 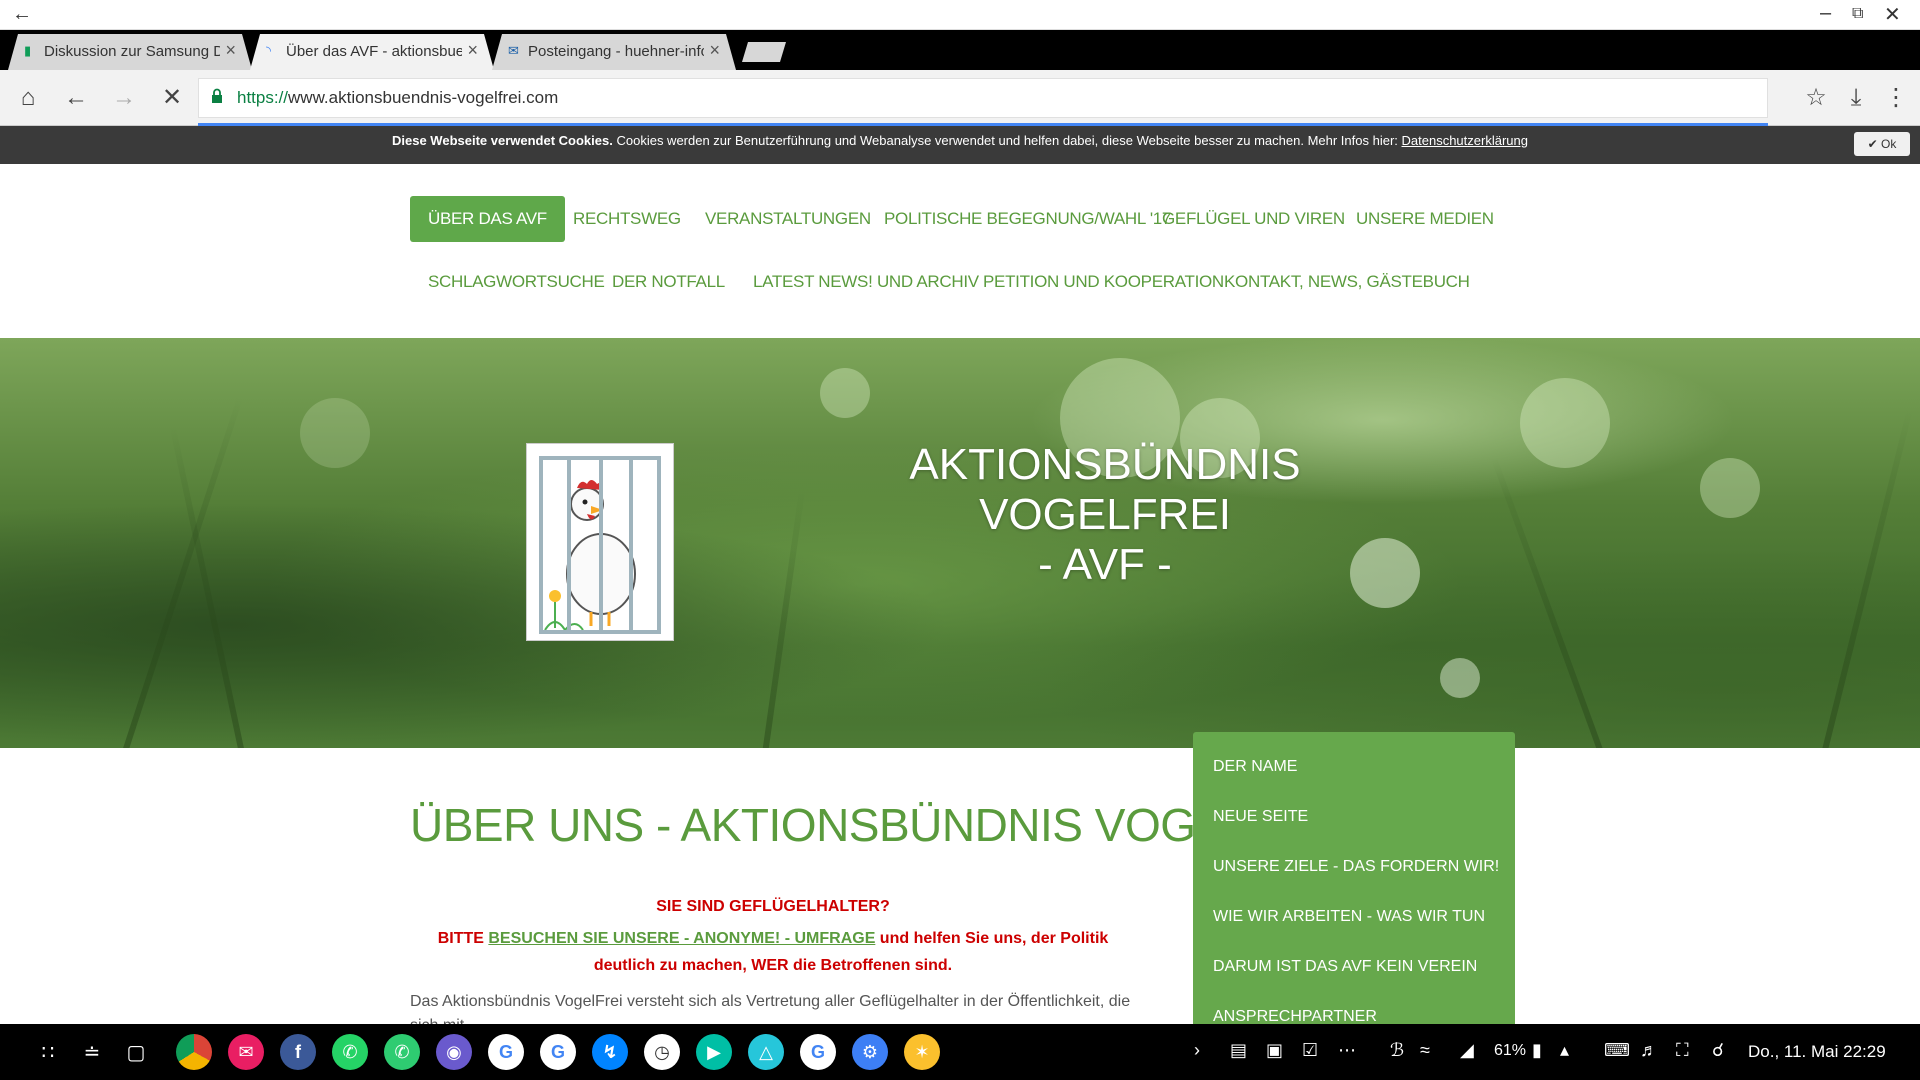 I want to click on new-tab-button, so click(x=764, y=52).